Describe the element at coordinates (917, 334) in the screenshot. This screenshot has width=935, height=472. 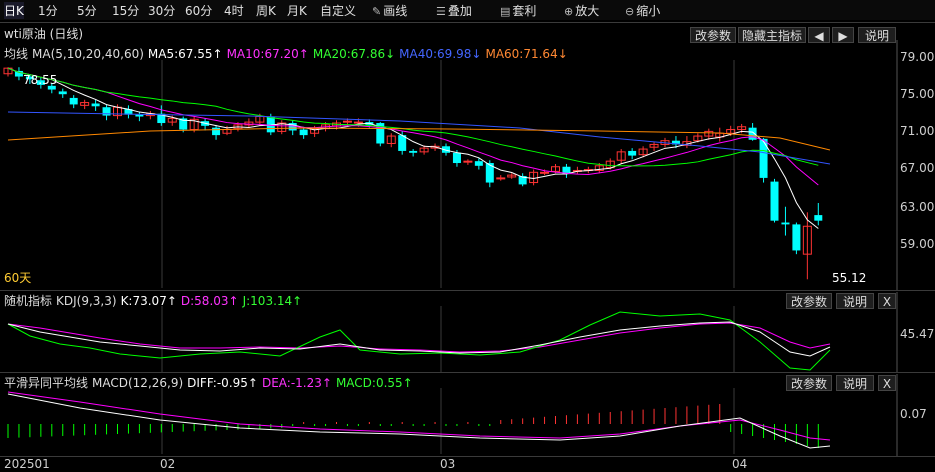
I see `kdj-y-tick: 45.47` at that location.